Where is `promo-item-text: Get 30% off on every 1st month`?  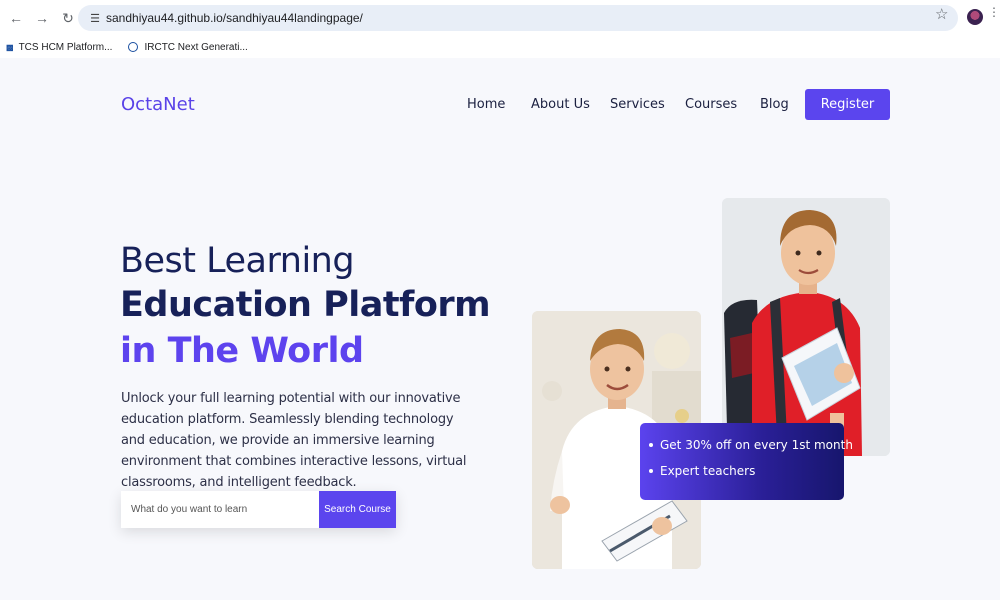
promo-item-text: Get 30% off on every 1st month is located at coordinates (756, 445).